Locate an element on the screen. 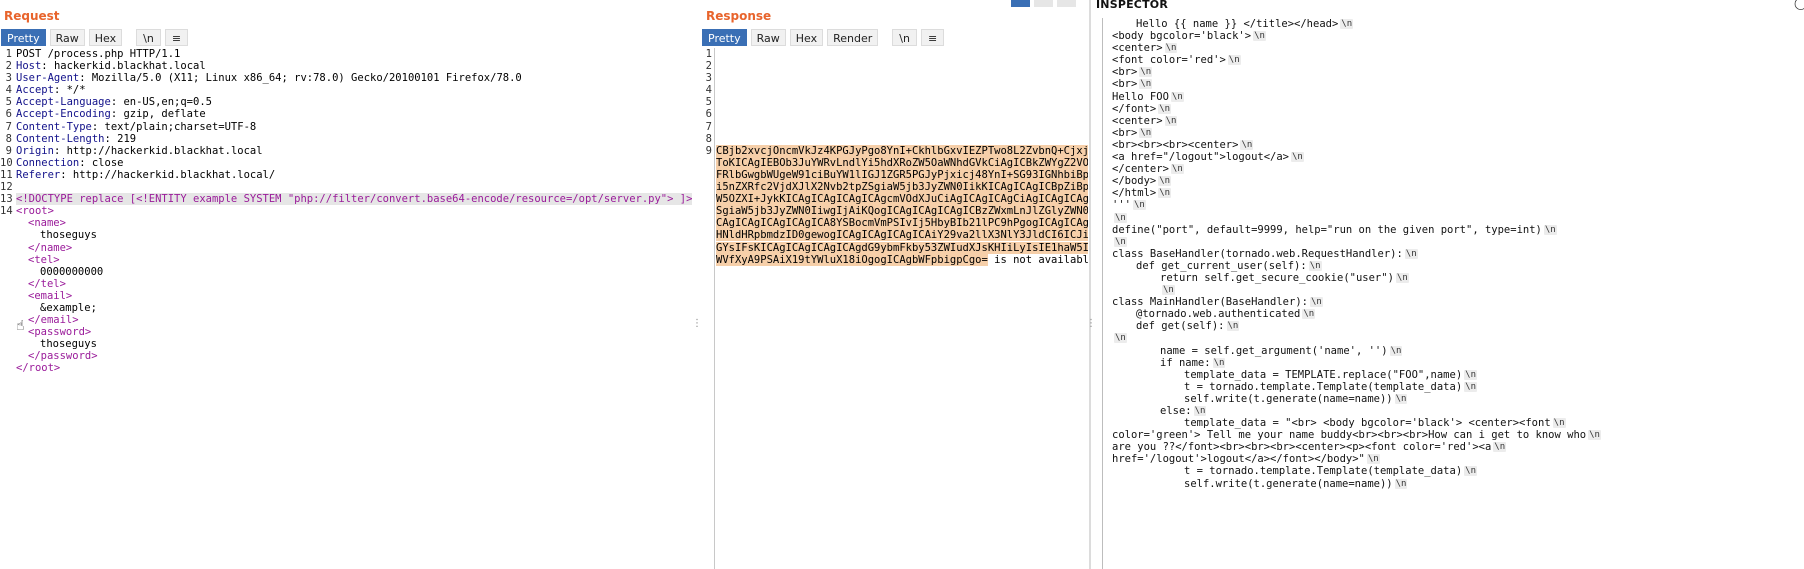 The width and height of the screenshot is (1804, 569). response-menu-button: ≡ is located at coordinates (932, 37).